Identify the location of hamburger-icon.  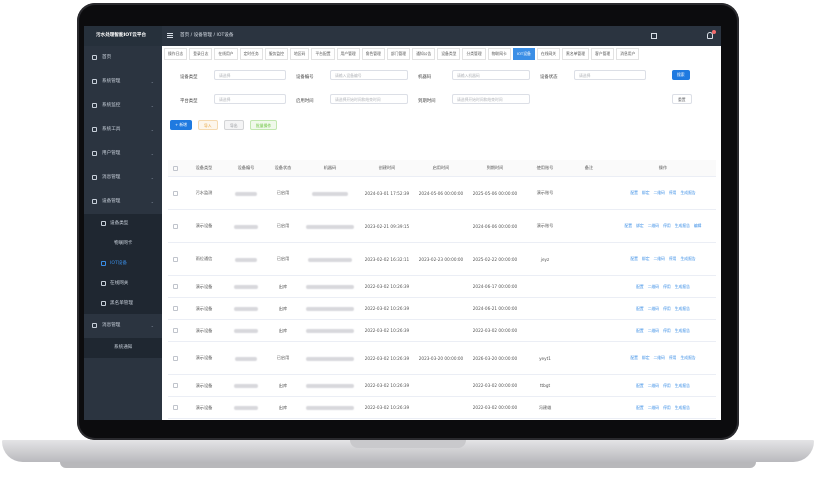
(170, 35).